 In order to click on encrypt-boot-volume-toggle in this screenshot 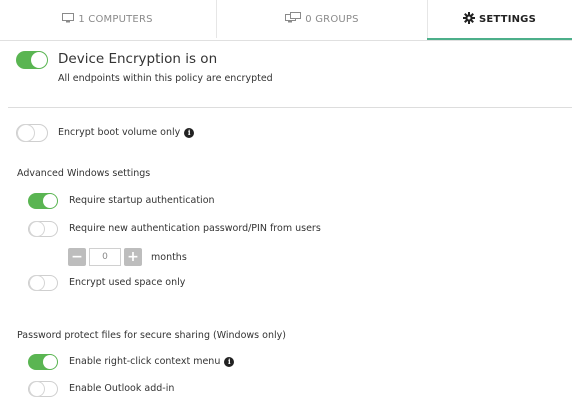, I will do `click(32, 133)`.